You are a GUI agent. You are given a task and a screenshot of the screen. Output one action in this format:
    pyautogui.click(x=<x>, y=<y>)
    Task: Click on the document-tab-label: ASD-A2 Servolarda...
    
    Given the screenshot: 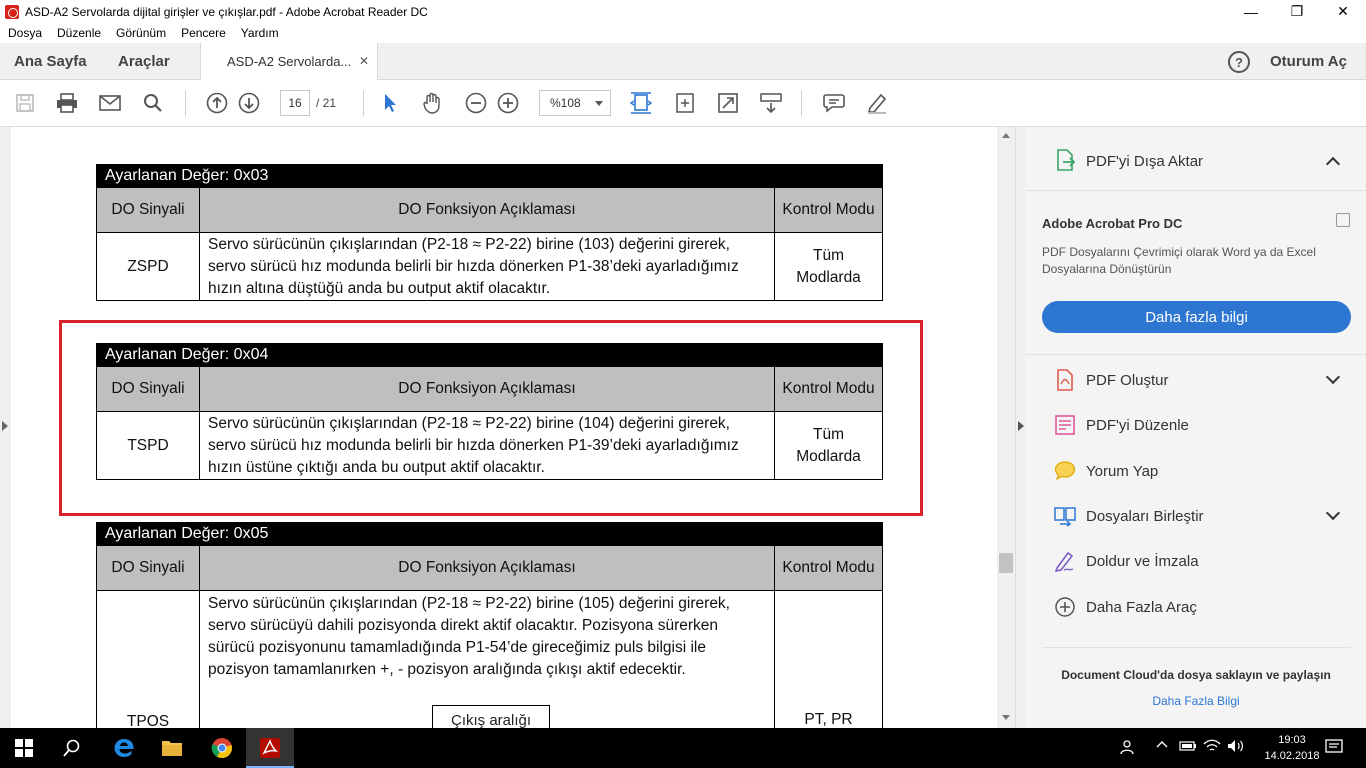 What is the action you would take?
    pyautogui.click(x=289, y=61)
    